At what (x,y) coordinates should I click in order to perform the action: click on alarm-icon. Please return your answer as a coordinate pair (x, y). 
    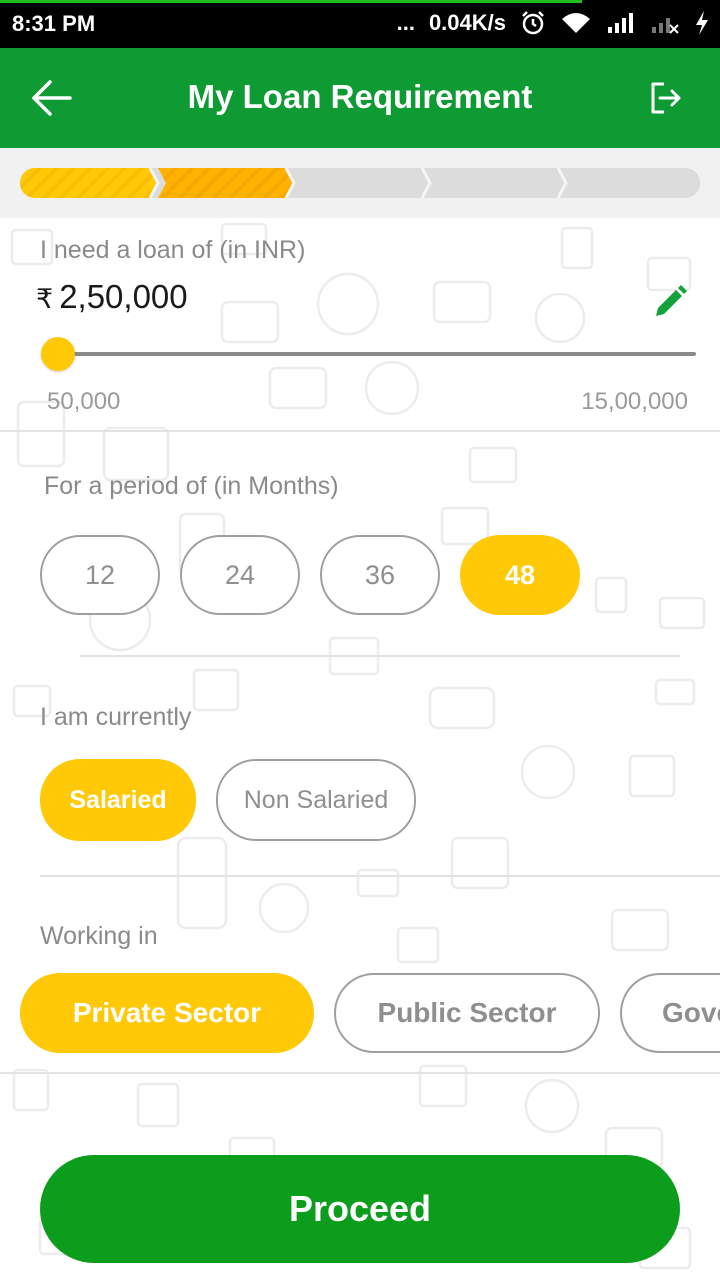
    Looking at the image, I should click on (533, 23).